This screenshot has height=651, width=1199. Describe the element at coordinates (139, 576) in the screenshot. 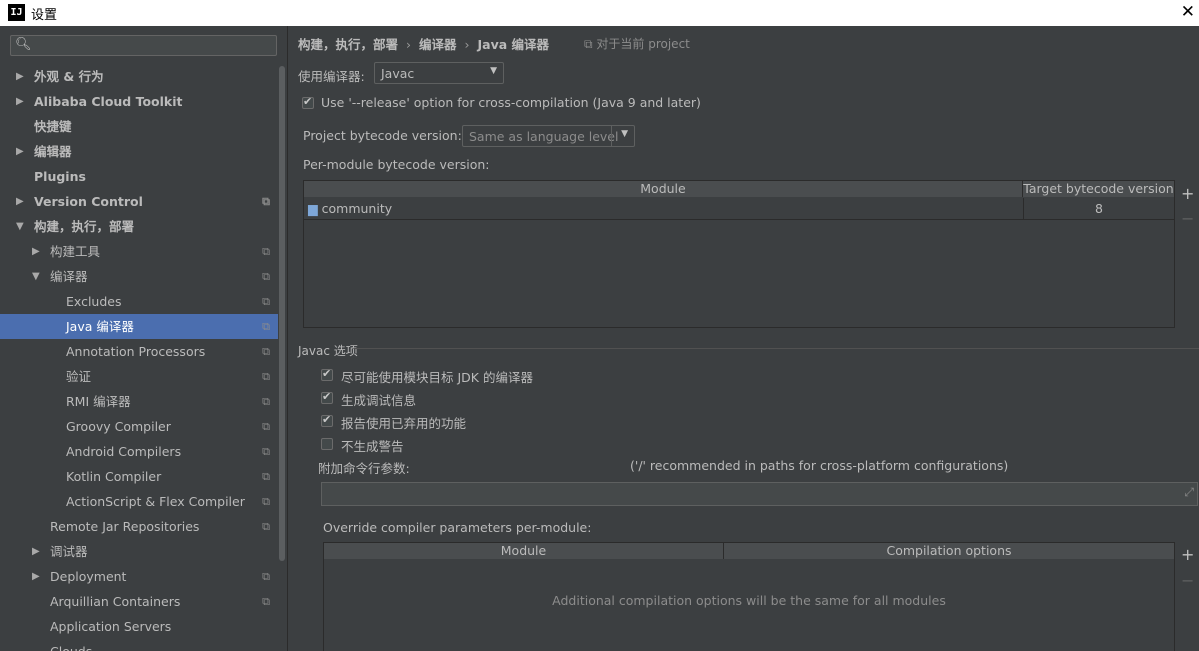

I see `sidebar-item-deployment: ▶ Deployment ⧉` at that location.